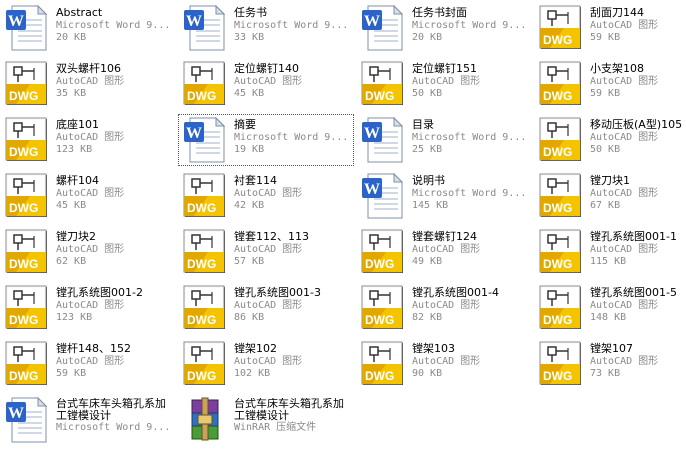  What do you see at coordinates (266, 252) in the screenshot?
I see `file-item: DWG 镗套112、113 AutoCAD 图形 57 KB` at bounding box center [266, 252].